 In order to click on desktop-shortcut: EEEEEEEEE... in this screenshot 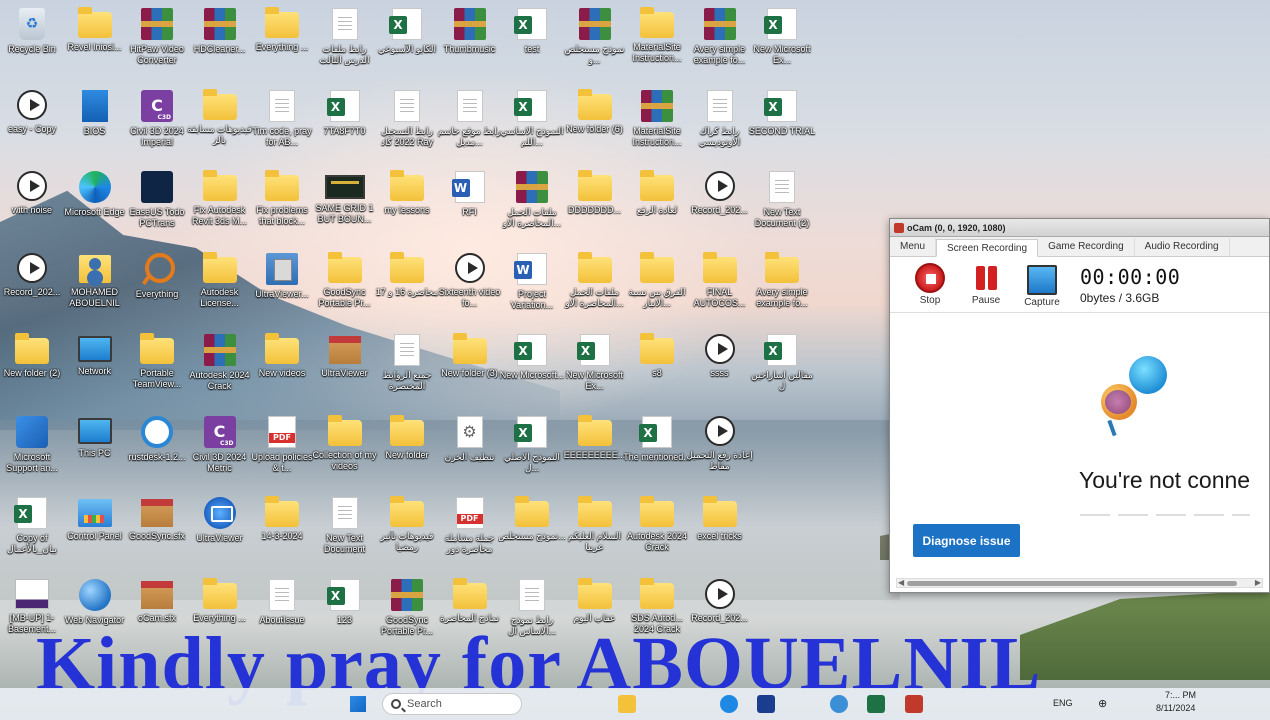, I will do `click(595, 450)`.